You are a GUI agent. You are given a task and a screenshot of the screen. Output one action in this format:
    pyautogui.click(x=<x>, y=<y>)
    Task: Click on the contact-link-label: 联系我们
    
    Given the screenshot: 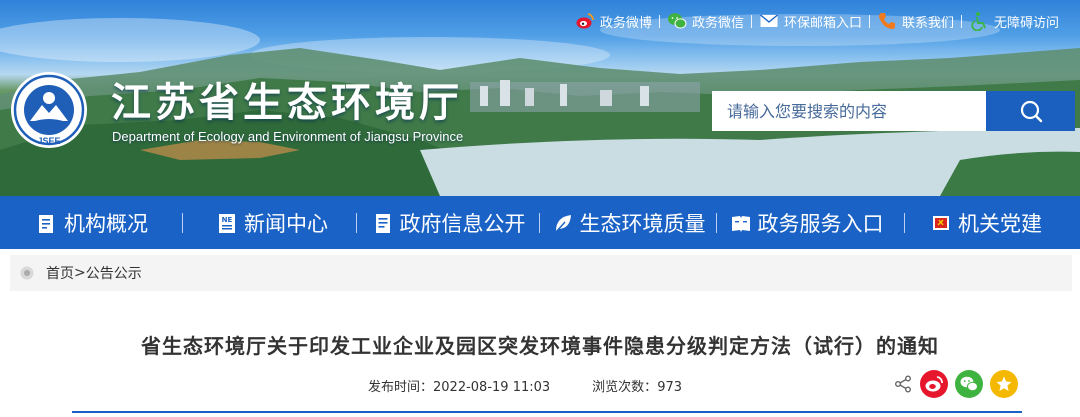 What is the action you would take?
    pyautogui.click(x=927, y=23)
    